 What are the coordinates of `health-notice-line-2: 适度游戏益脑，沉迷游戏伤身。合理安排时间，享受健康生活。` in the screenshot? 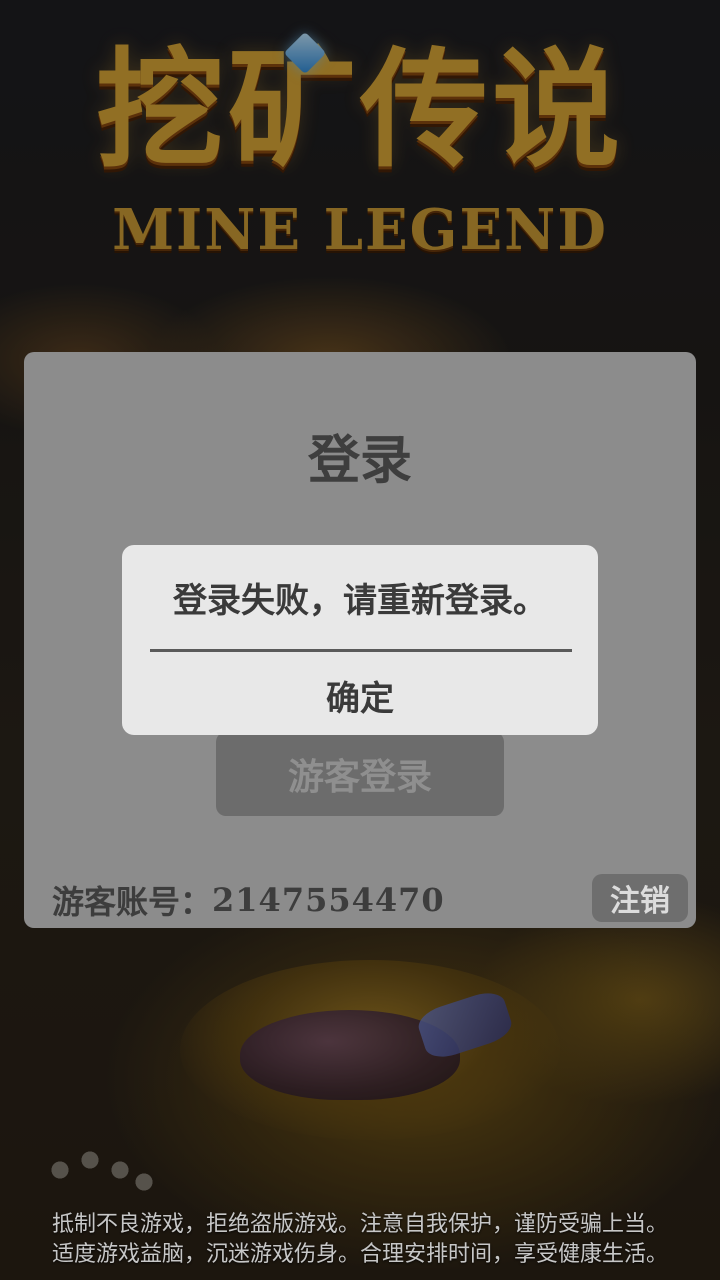 It's located at (359, 1254).